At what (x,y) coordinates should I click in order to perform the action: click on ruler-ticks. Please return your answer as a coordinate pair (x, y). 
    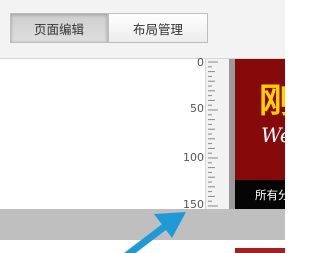
    Looking at the image, I should click on (213, 134).